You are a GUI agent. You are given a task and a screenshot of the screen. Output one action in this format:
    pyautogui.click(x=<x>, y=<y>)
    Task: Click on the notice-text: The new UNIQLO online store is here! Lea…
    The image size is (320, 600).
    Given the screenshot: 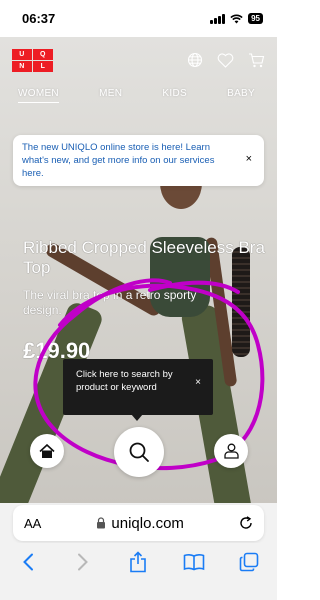 What is the action you would take?
    pyautogui.click(x=130, y=160)
    